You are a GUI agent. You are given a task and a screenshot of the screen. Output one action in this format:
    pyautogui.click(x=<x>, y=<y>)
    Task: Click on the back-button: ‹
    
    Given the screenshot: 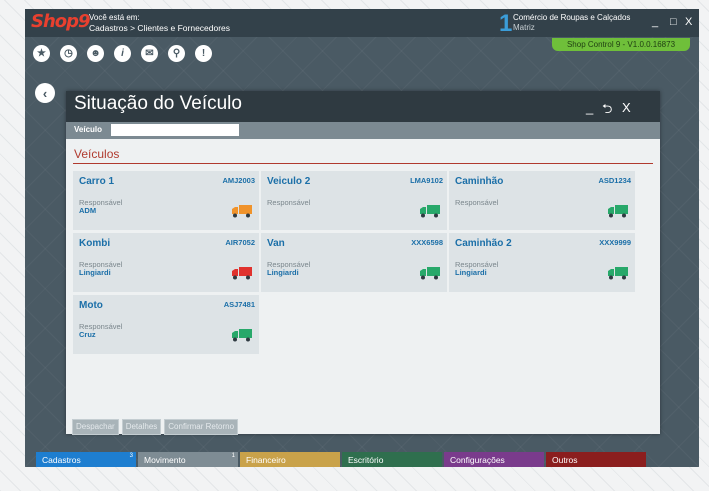 What is the action you would take?
    pyautogui.click(x=45, y=93)
    